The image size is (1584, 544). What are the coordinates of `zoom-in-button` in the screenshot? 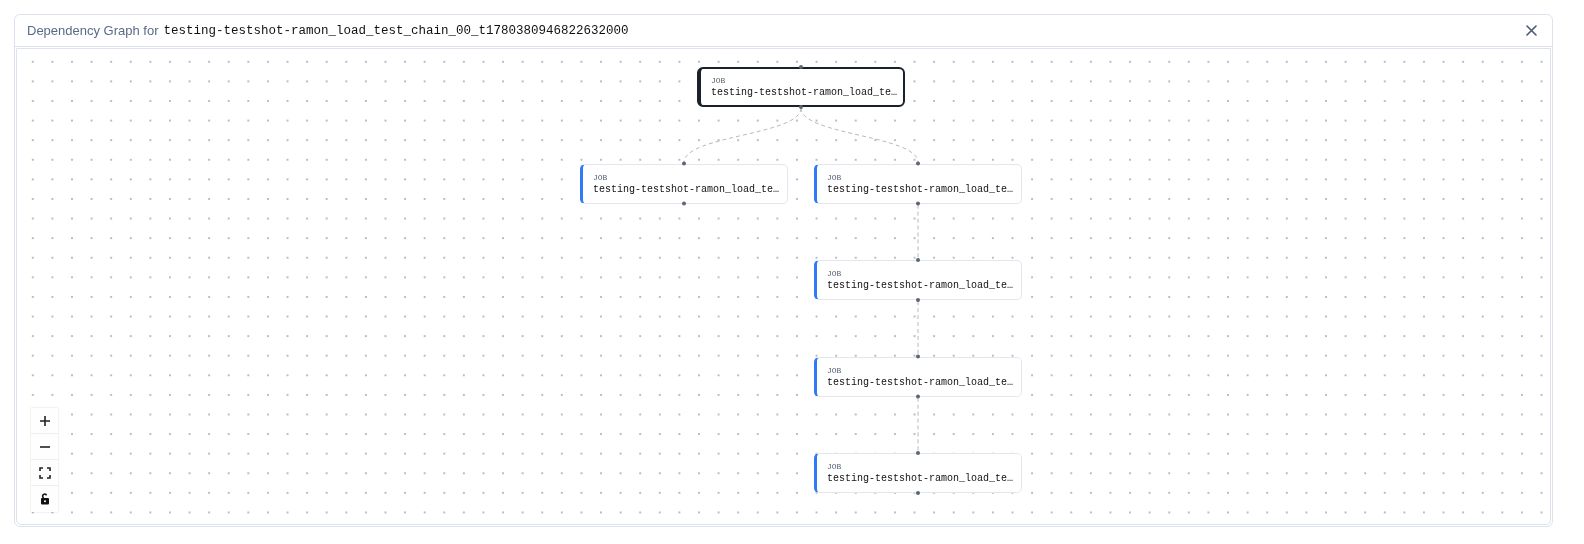 It's located at (44, 421).